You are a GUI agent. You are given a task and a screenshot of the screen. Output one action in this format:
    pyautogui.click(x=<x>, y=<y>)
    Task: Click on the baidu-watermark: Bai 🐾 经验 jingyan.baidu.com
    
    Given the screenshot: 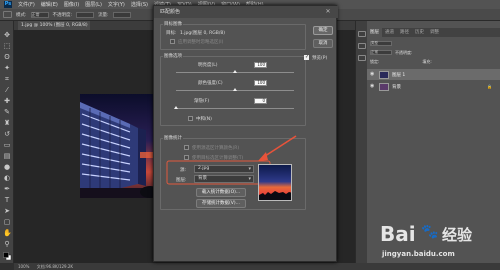 What is the action you would take?
    pyautogui.click(x=438, y=242)
    